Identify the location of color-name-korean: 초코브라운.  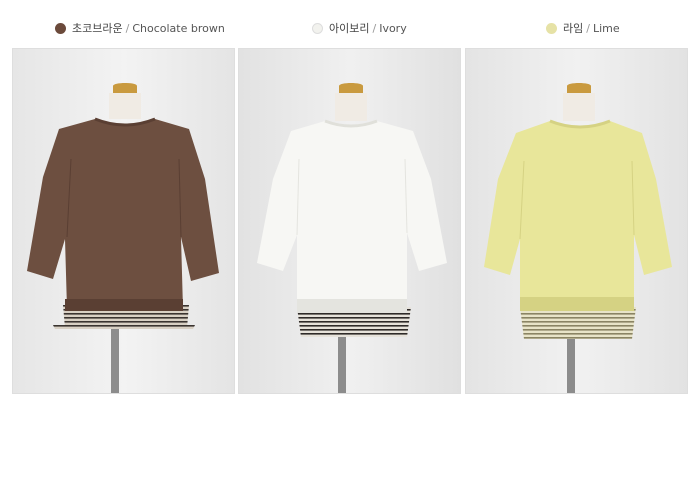
(97, 28).